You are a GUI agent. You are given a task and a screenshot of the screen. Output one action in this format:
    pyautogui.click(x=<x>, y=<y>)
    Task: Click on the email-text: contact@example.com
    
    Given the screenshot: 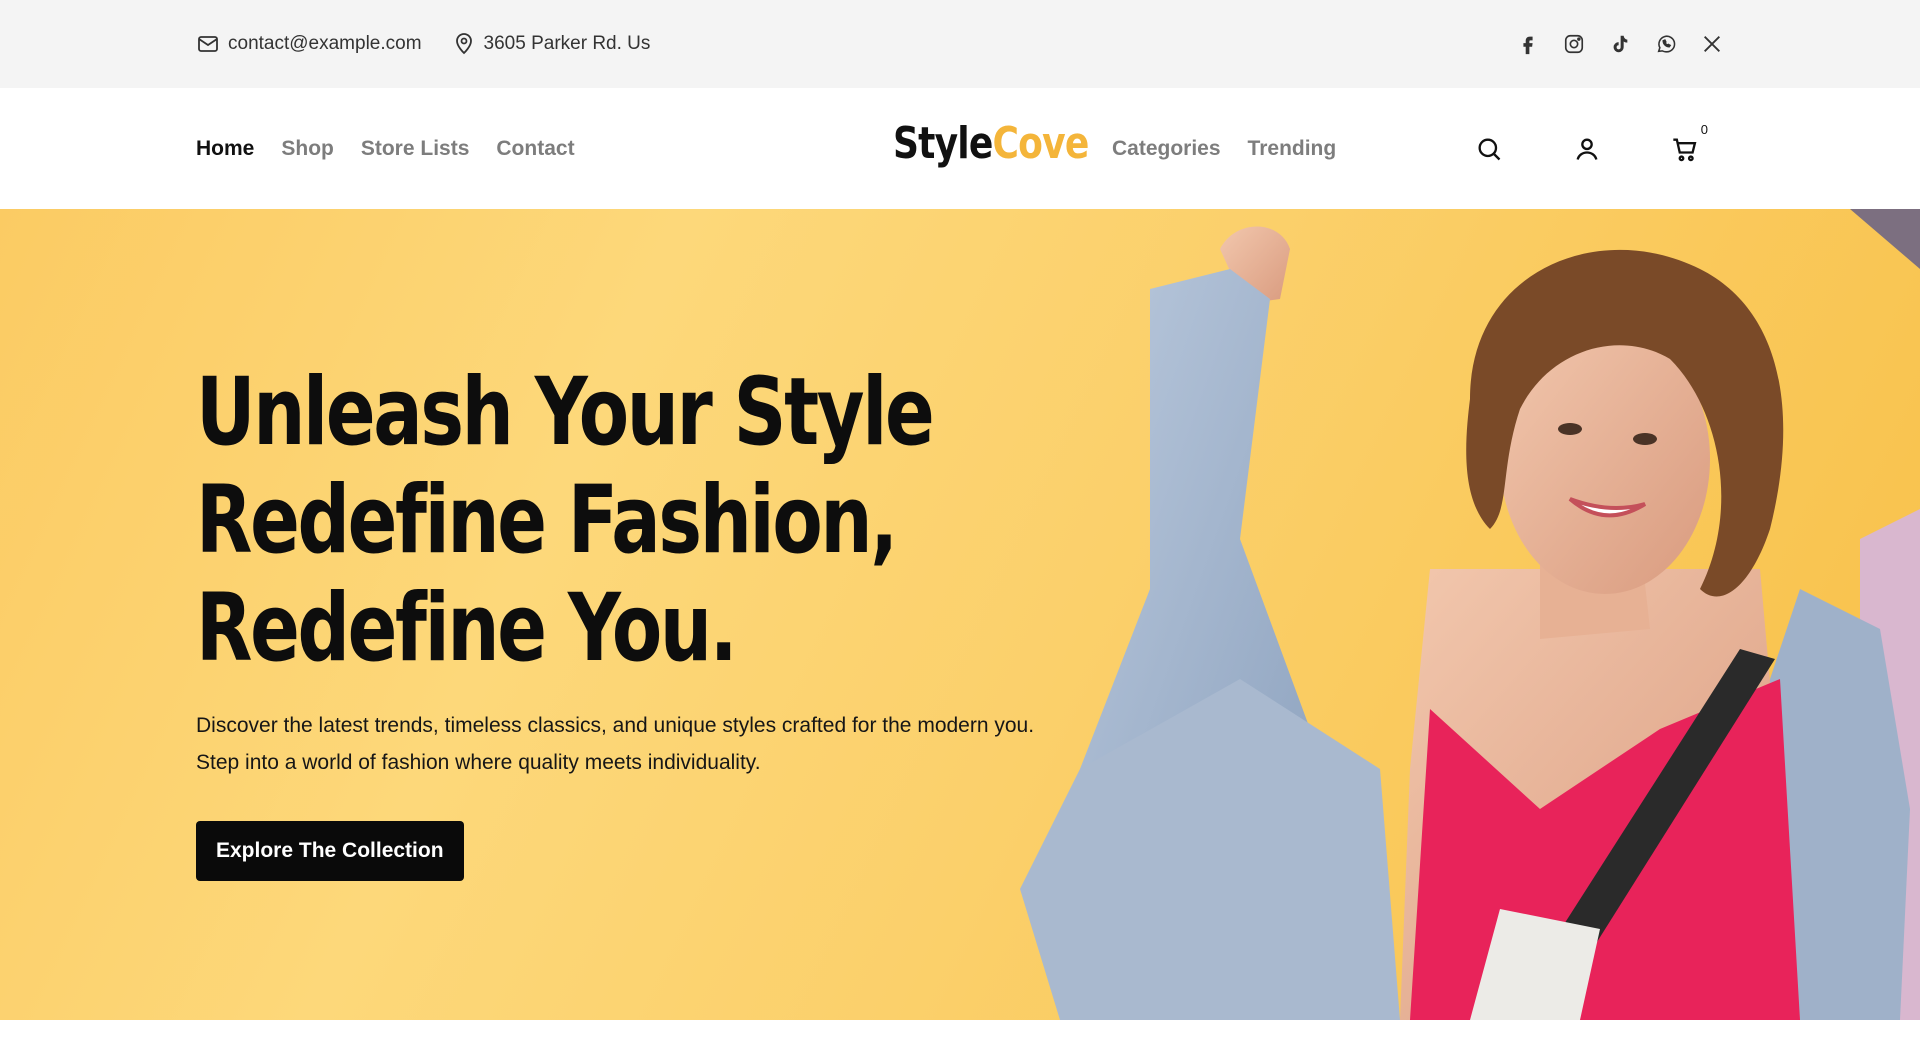 What is the action you would take?
    pyautogui.click(x=325, y=43)
    